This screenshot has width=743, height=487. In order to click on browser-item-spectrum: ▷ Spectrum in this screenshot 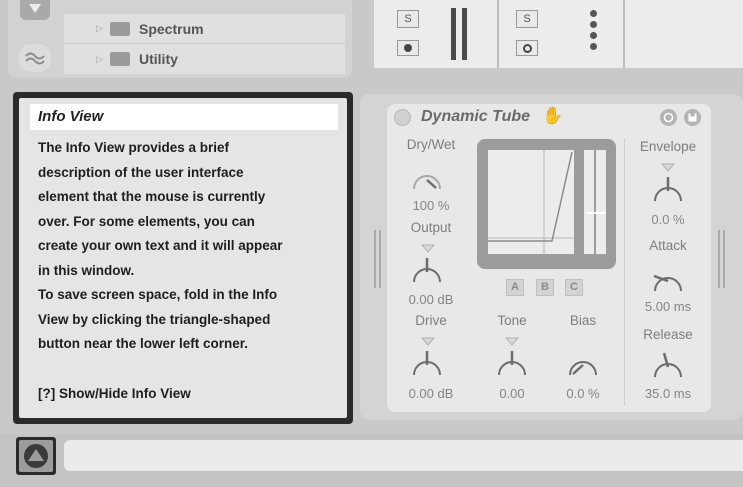, I will do `click(204, 29)`.